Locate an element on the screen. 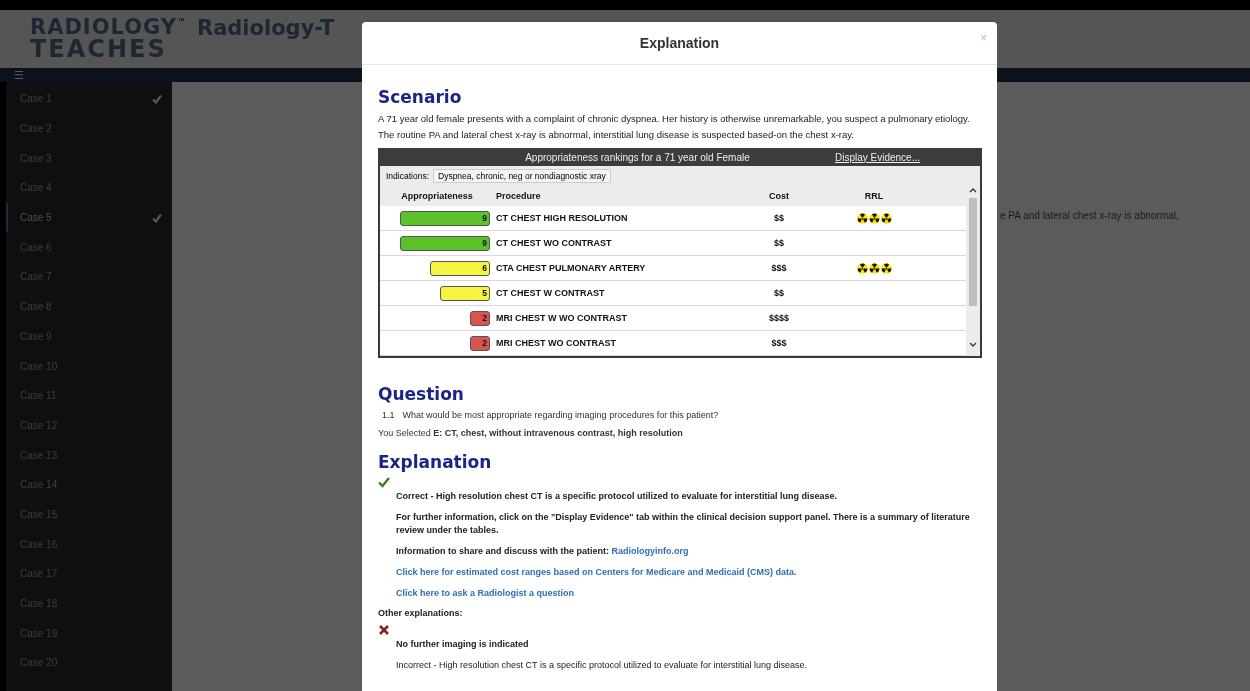 This screenshot has width=1250, height=691. selected-answer: You Selected E: CT, chest, without intravenous contrast, high resolution is located at coordinates (531, 433).